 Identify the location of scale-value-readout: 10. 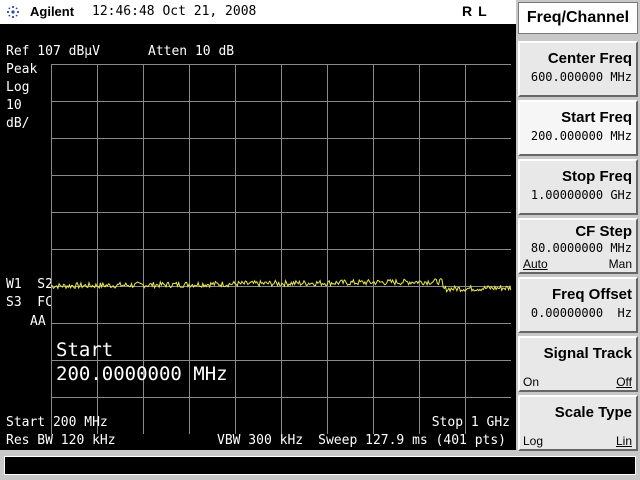
(14, 105).